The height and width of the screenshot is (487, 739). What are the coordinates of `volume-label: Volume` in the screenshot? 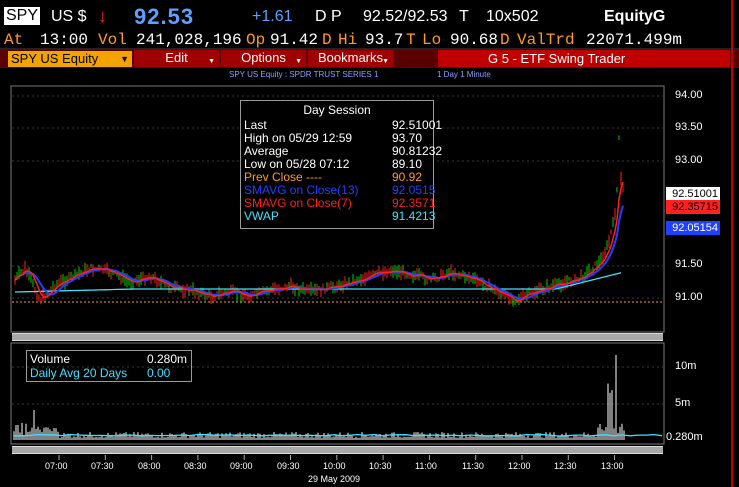 It's located at (50, 359).